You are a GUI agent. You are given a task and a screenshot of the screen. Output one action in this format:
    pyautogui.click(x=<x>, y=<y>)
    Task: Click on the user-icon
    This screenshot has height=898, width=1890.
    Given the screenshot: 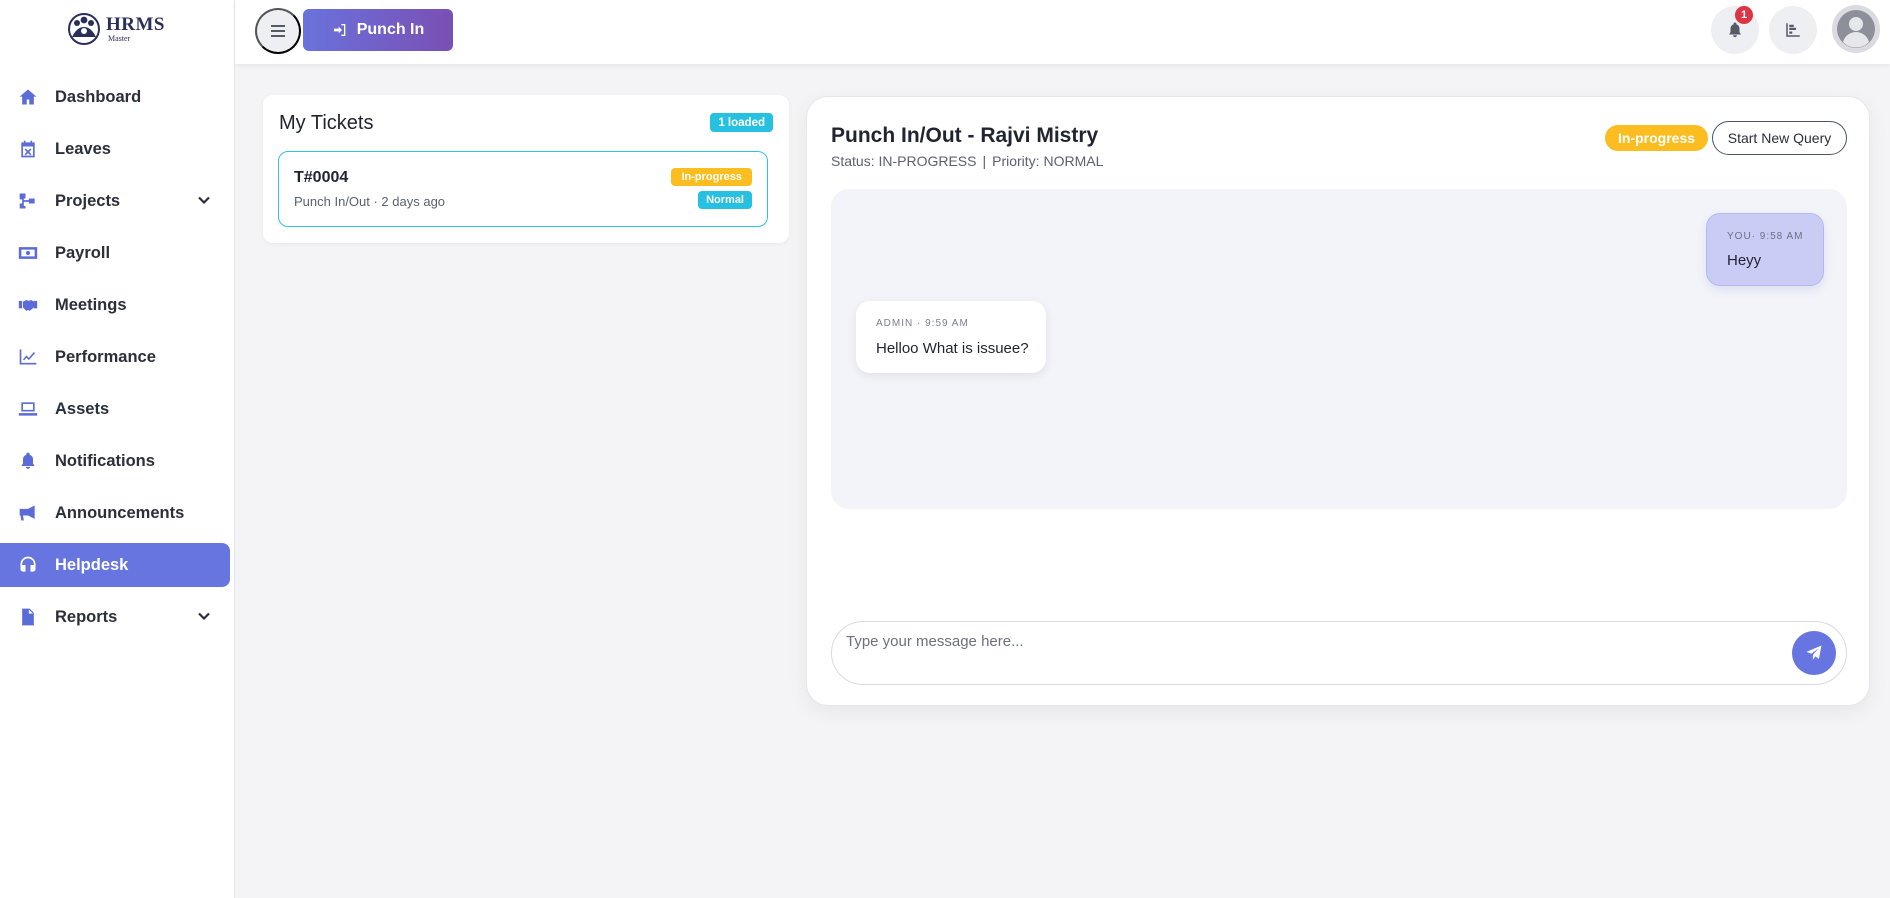 What is the action you would take?
    pyautogui.click(x=1856, y=29)
    